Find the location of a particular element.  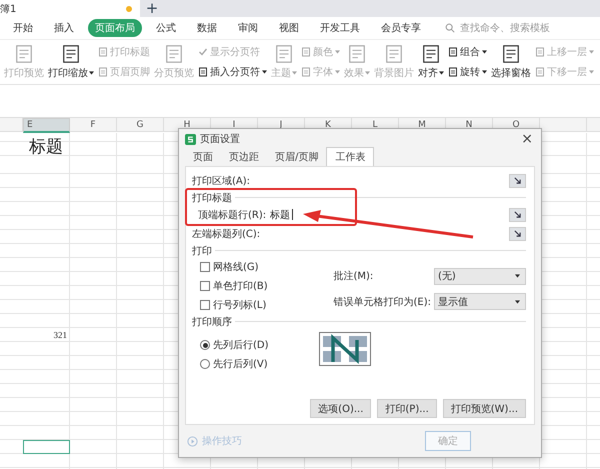

menu-tab: 插入 is located at coordinates (64, 28).